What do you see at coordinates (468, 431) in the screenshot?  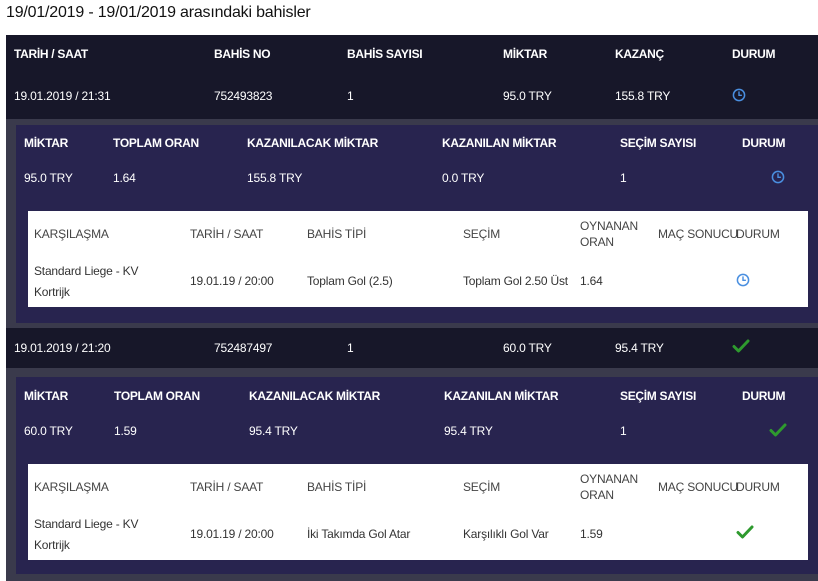 I see `detail-won: 95.4 TRY` at bounding box center [468, 431].